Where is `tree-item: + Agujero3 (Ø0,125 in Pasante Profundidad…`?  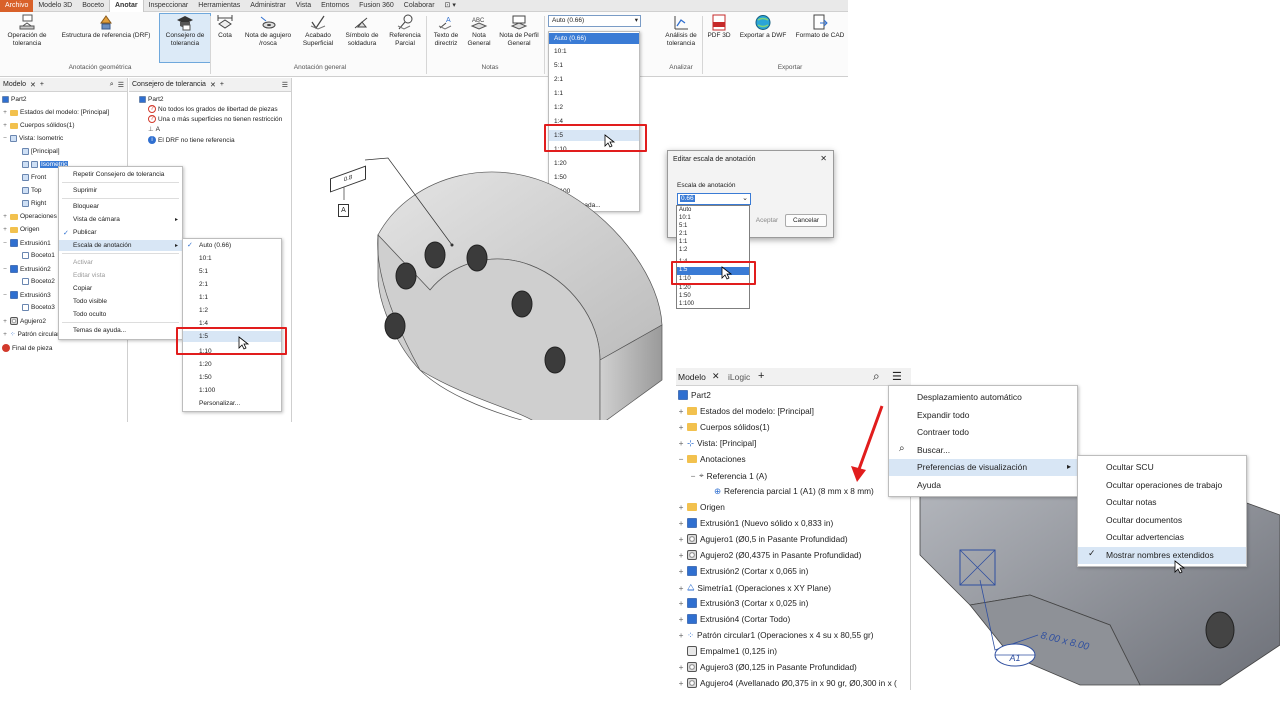
tree-item: + Agujero3 (Ø0,125 in Pasante Profundidad… is located at coordinates (767, 667).